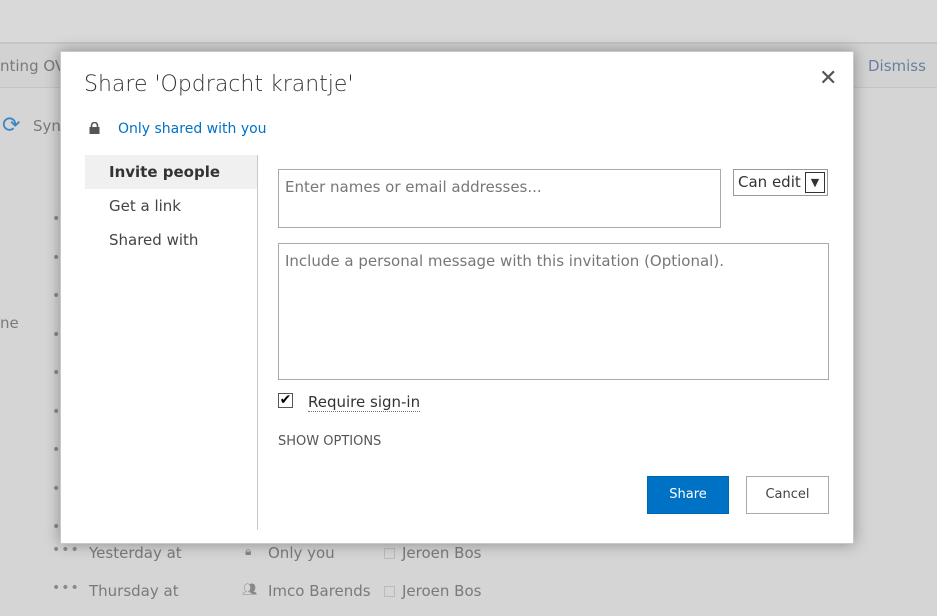  Describe the element at coordinates (897, 66) in the screenshot. I see `dismiss-link: Dismiss` at that location.